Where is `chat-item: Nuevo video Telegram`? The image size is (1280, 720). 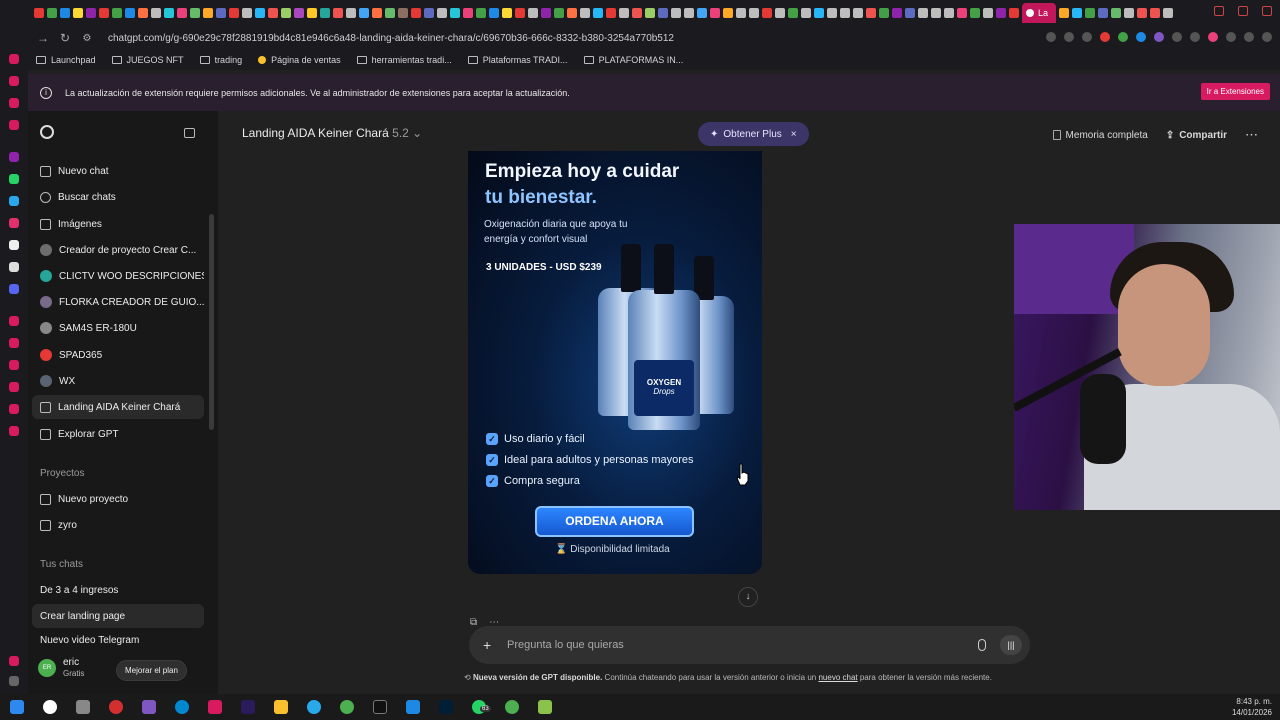
chat-item: Nuevo video Telegram is located at coordinates (118, 640).